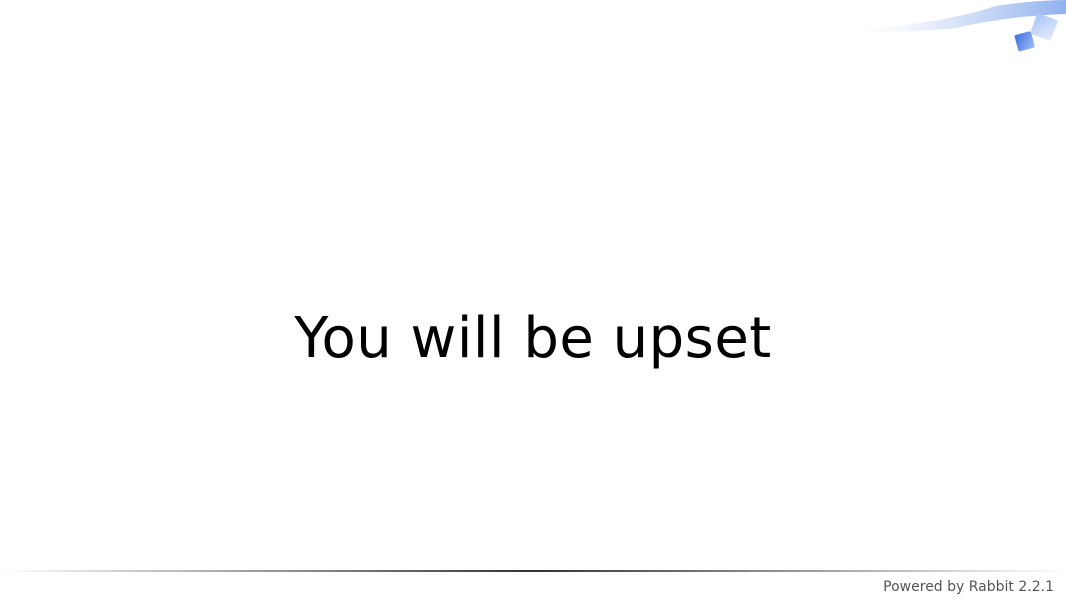  What do you see at coordinates (951, 26) in the screenshot?
I see `corner-swoosh-icon` at bounding box center [951, 26].